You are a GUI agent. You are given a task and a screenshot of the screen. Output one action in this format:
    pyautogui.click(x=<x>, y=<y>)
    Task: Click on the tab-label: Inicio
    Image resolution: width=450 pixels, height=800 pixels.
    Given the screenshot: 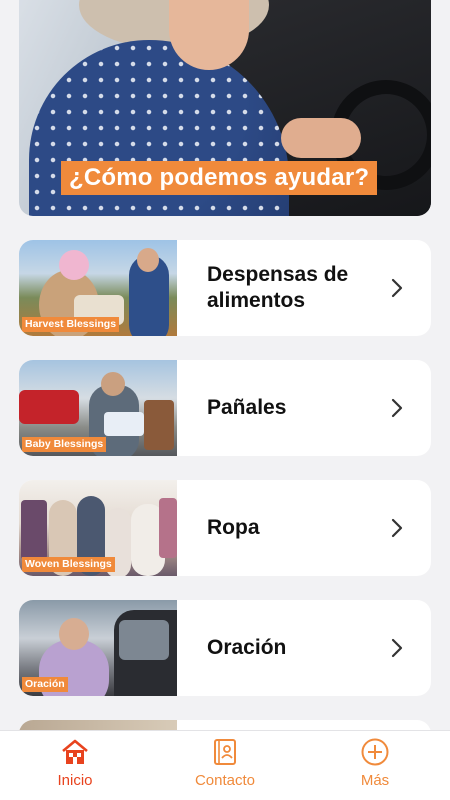 What is the action you would take?
    pyautogui.click(x=75, y=780)
    